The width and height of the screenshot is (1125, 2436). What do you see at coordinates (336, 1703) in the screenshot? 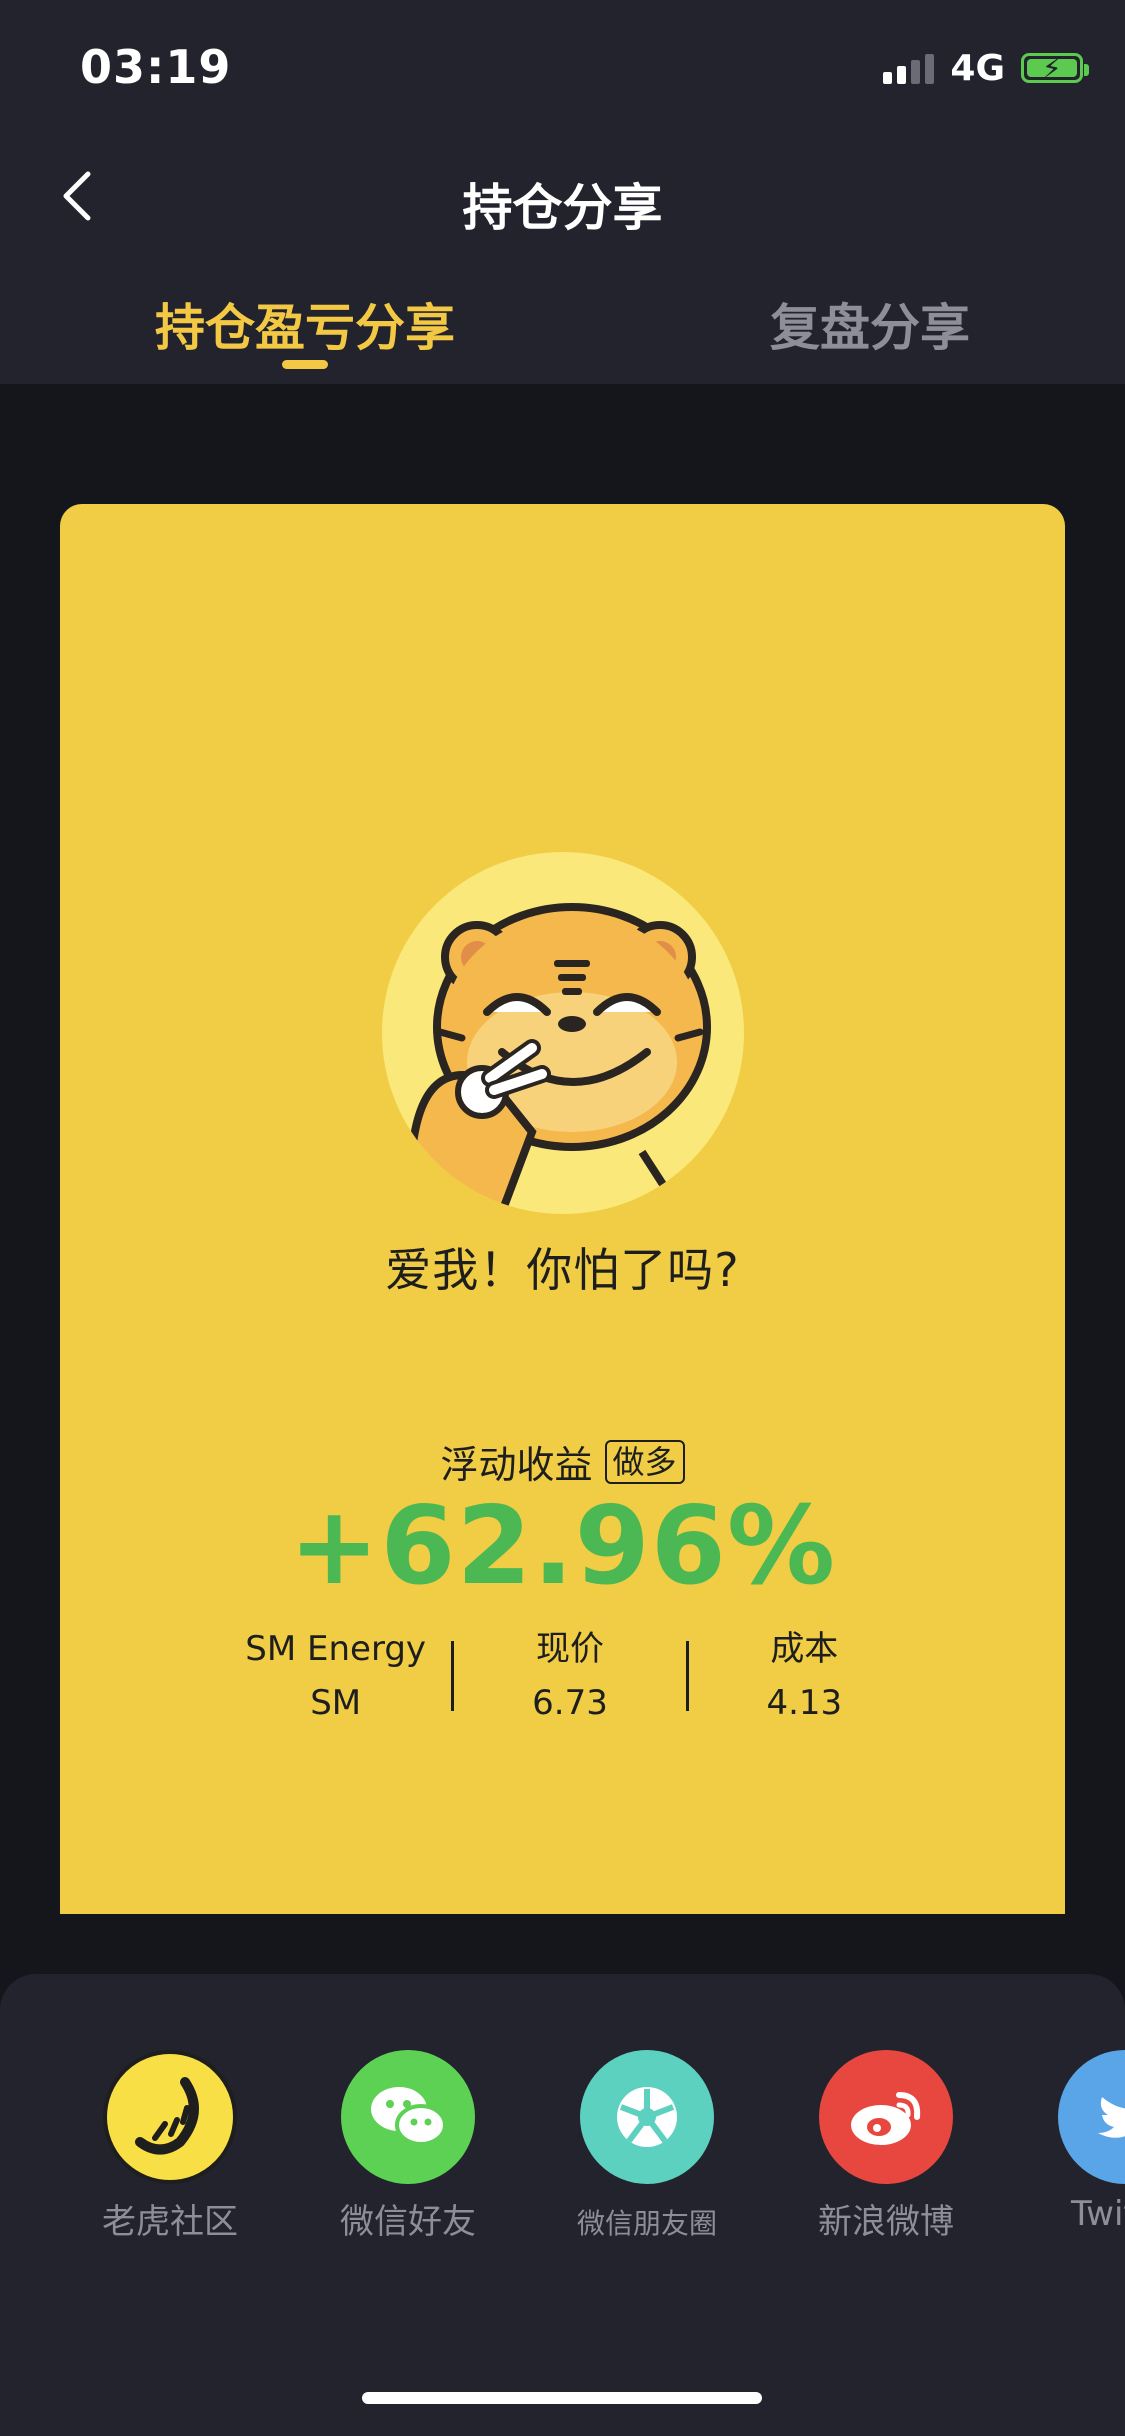
I see `stock-ticker: SM` at bounding box center [336, 1703].